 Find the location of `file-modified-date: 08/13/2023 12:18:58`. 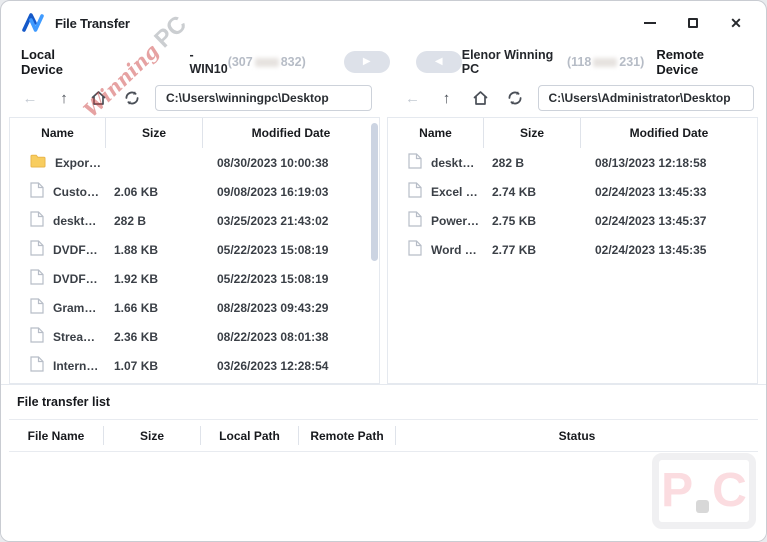

file-modified-date: 08/13/2023 12:18:58 is located at coordinates (651, 162).